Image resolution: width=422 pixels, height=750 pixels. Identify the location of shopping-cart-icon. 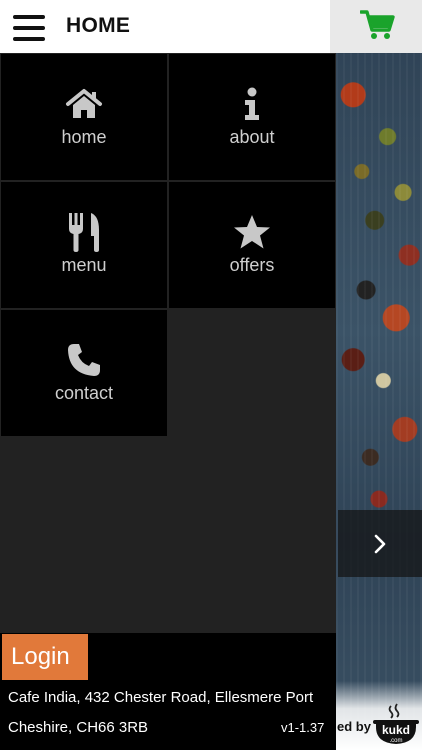
(377, 24).